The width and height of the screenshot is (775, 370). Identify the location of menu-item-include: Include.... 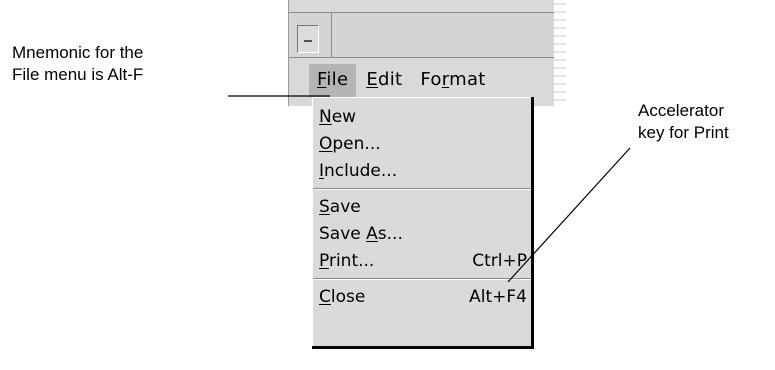
(422, 171).